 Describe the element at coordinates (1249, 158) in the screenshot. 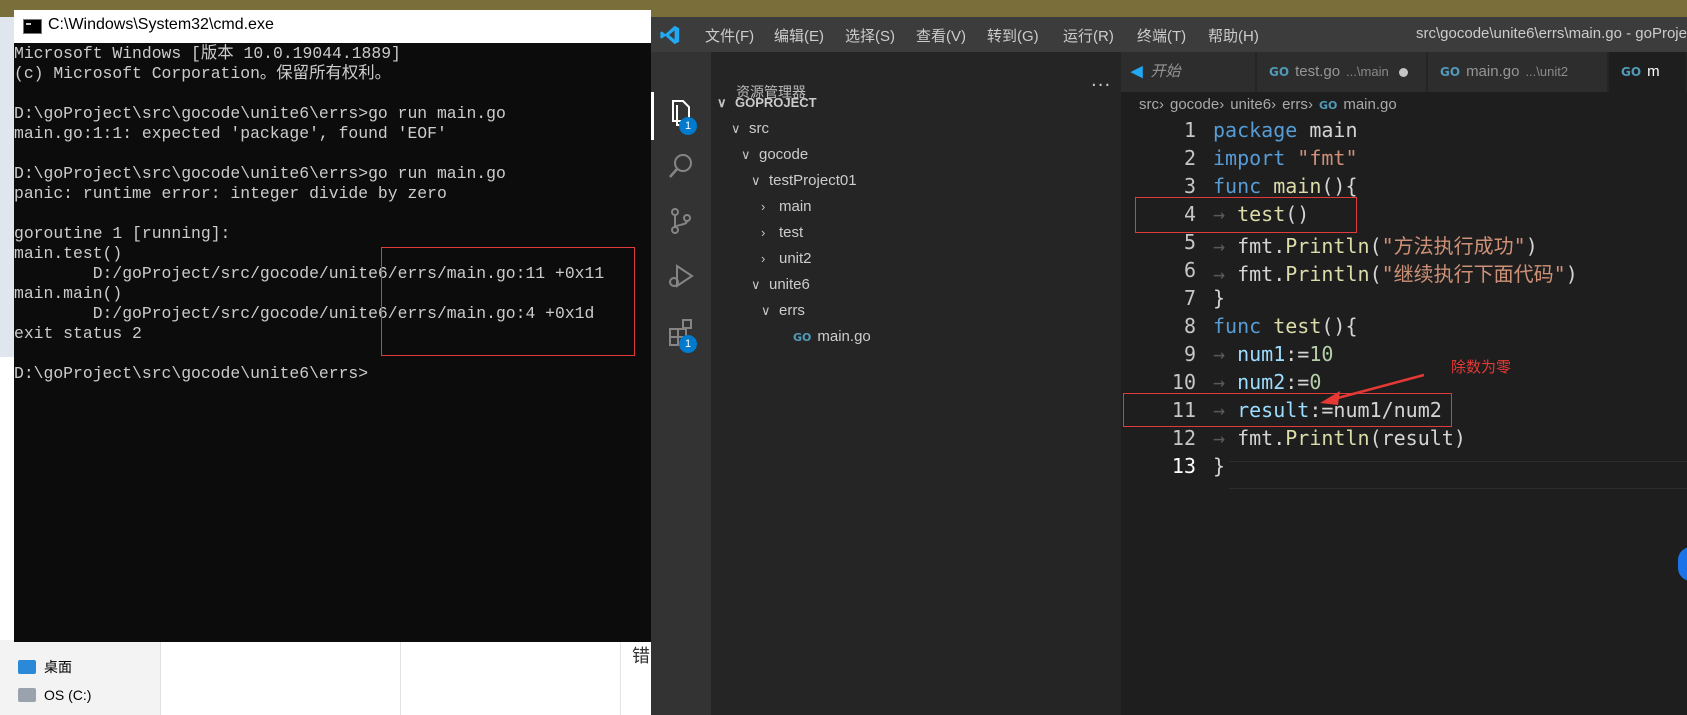

I see `code-token: import` at that location.